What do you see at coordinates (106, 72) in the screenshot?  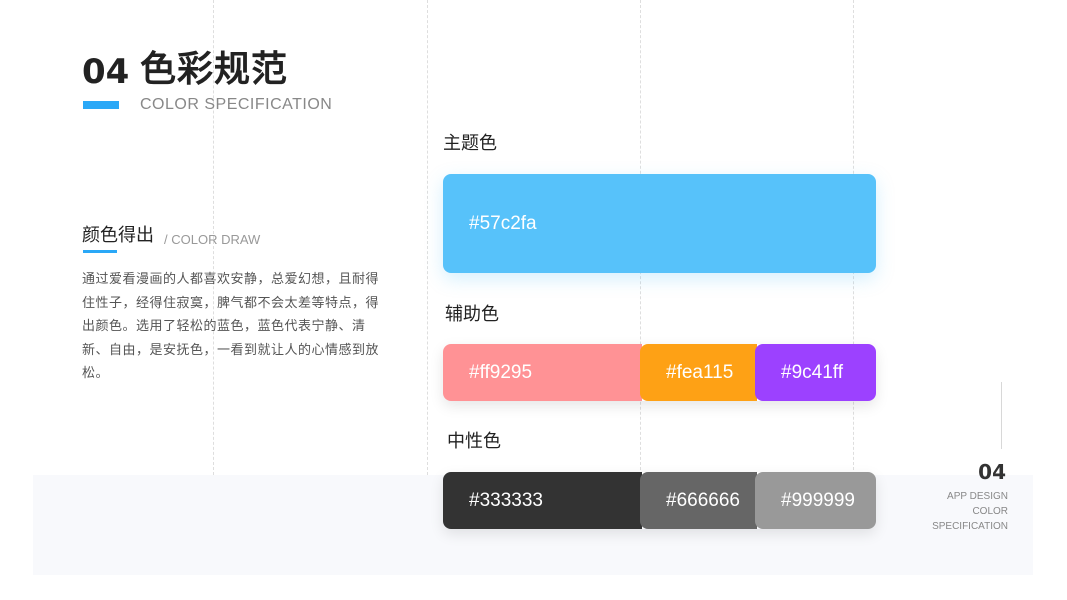 I see `page-number: 04` at bounding box center [106, 72].